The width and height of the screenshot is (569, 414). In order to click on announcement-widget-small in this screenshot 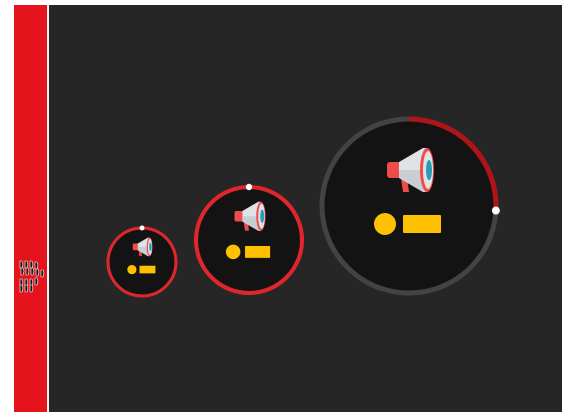, I will do `click(142, 261)`.